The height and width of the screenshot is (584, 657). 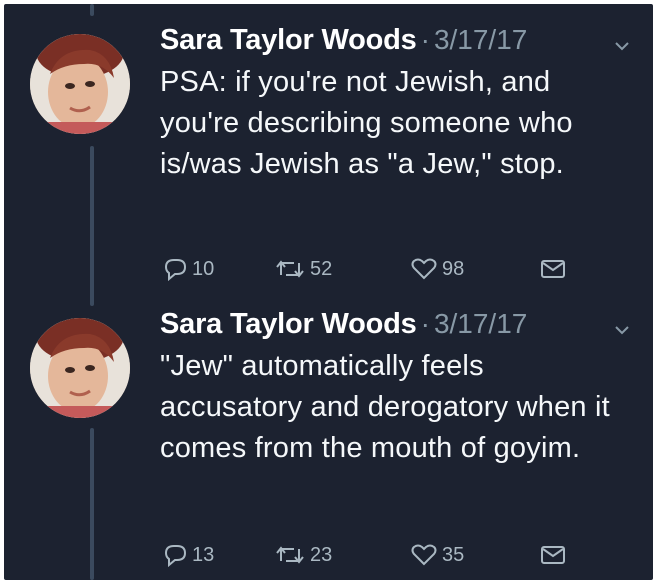 What do you see at coordinates (321, 268) in the screenshot?
I see `retweet-count: 52` at bounding box center [321, 268].